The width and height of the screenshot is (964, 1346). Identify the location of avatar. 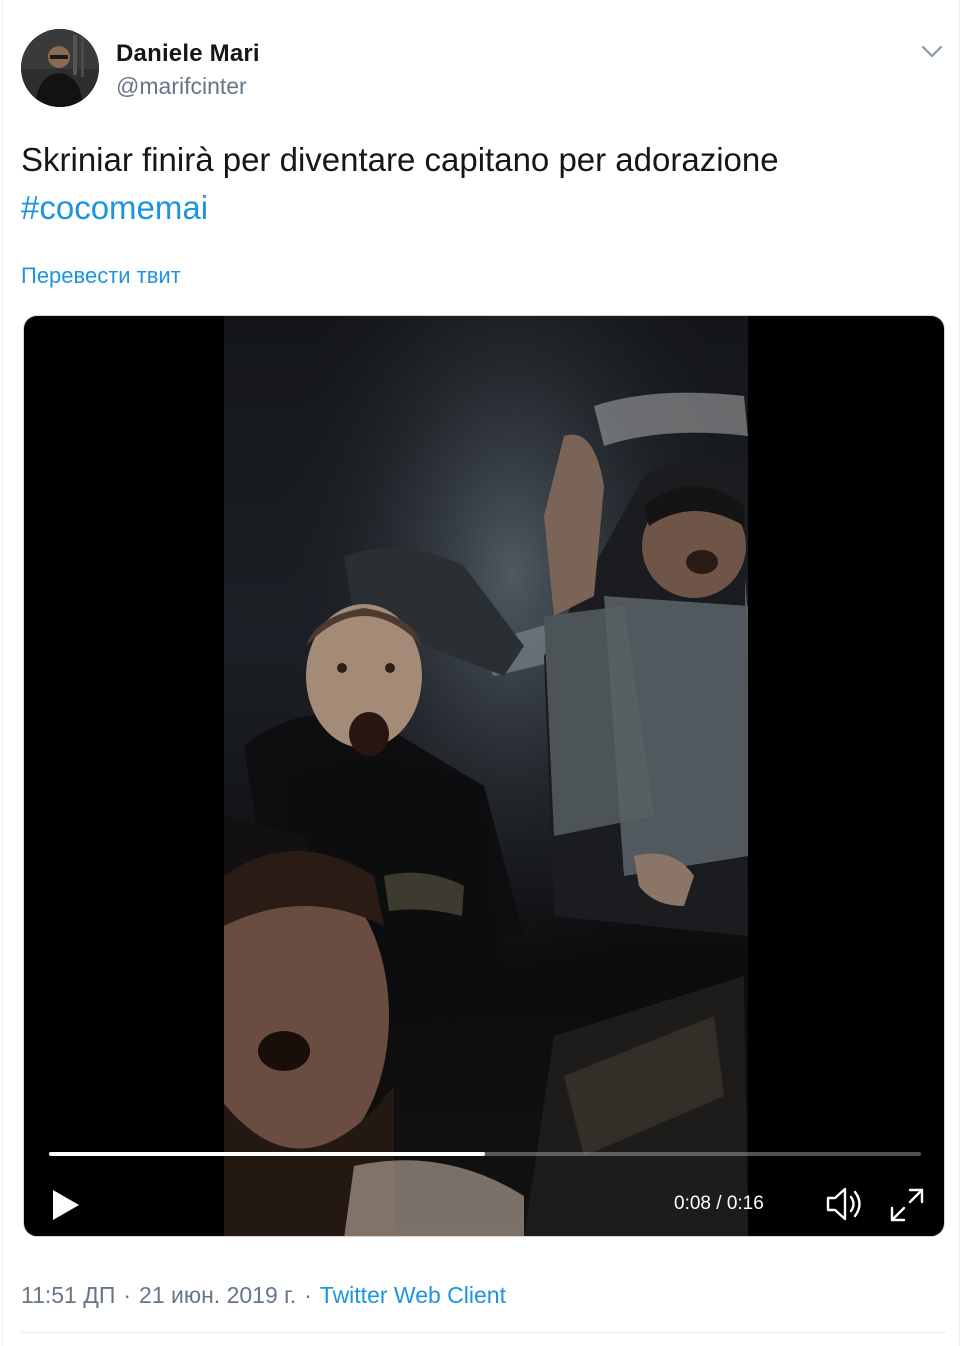
(60, 68).